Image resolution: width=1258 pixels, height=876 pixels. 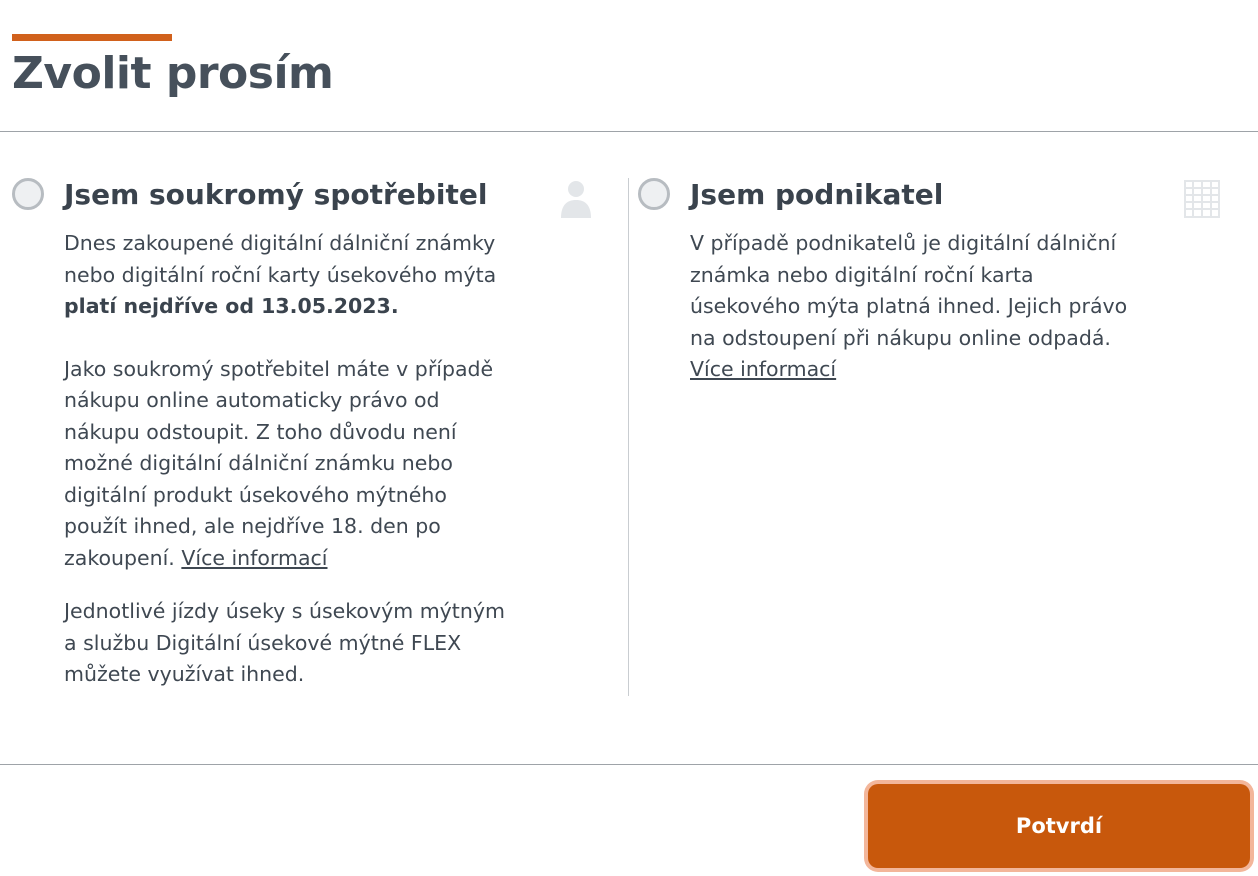 I want to click on person-icon, so click(x=576, y=199).